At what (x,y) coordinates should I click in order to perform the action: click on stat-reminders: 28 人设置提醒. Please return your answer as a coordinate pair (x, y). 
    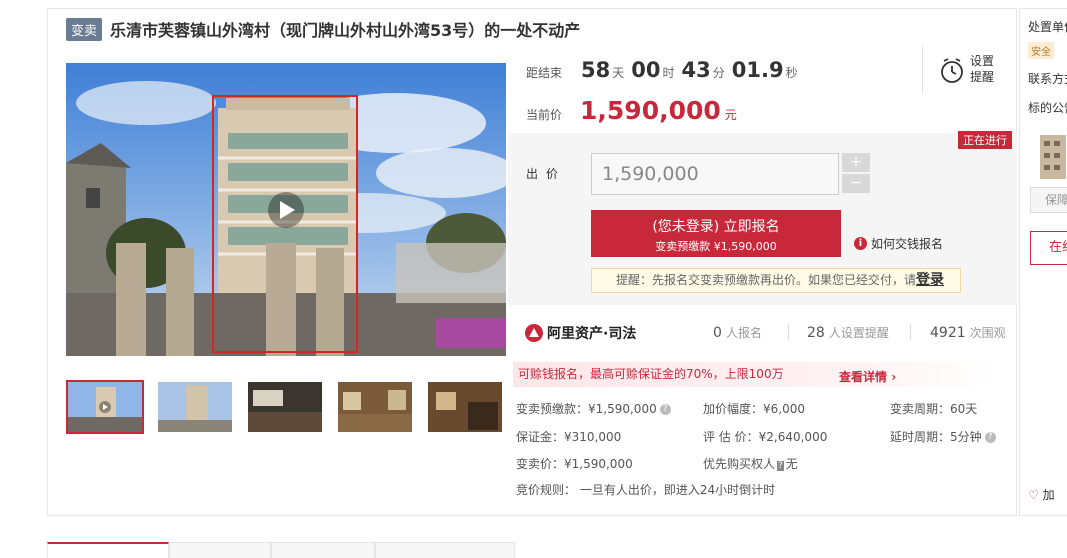
    Looking at the image, I should click on (848, 332).